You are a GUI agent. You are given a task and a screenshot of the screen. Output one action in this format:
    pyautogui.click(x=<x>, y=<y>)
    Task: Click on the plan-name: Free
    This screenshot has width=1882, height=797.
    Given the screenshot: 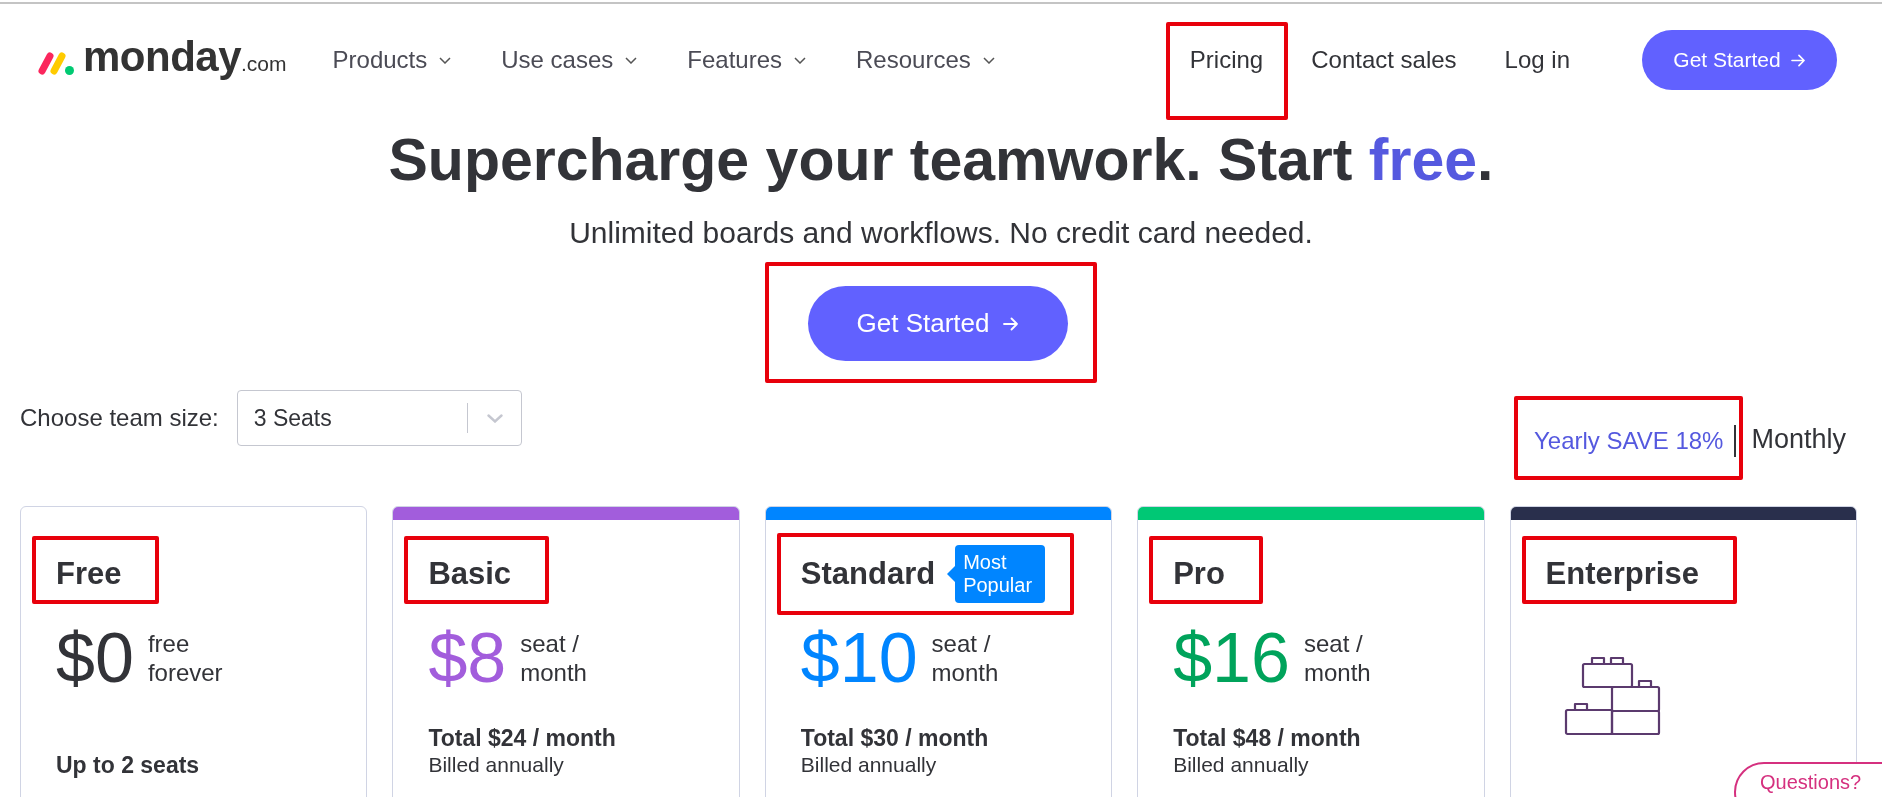 What is the action you would take?
    pyautogui.click(x=89, y=574)
    